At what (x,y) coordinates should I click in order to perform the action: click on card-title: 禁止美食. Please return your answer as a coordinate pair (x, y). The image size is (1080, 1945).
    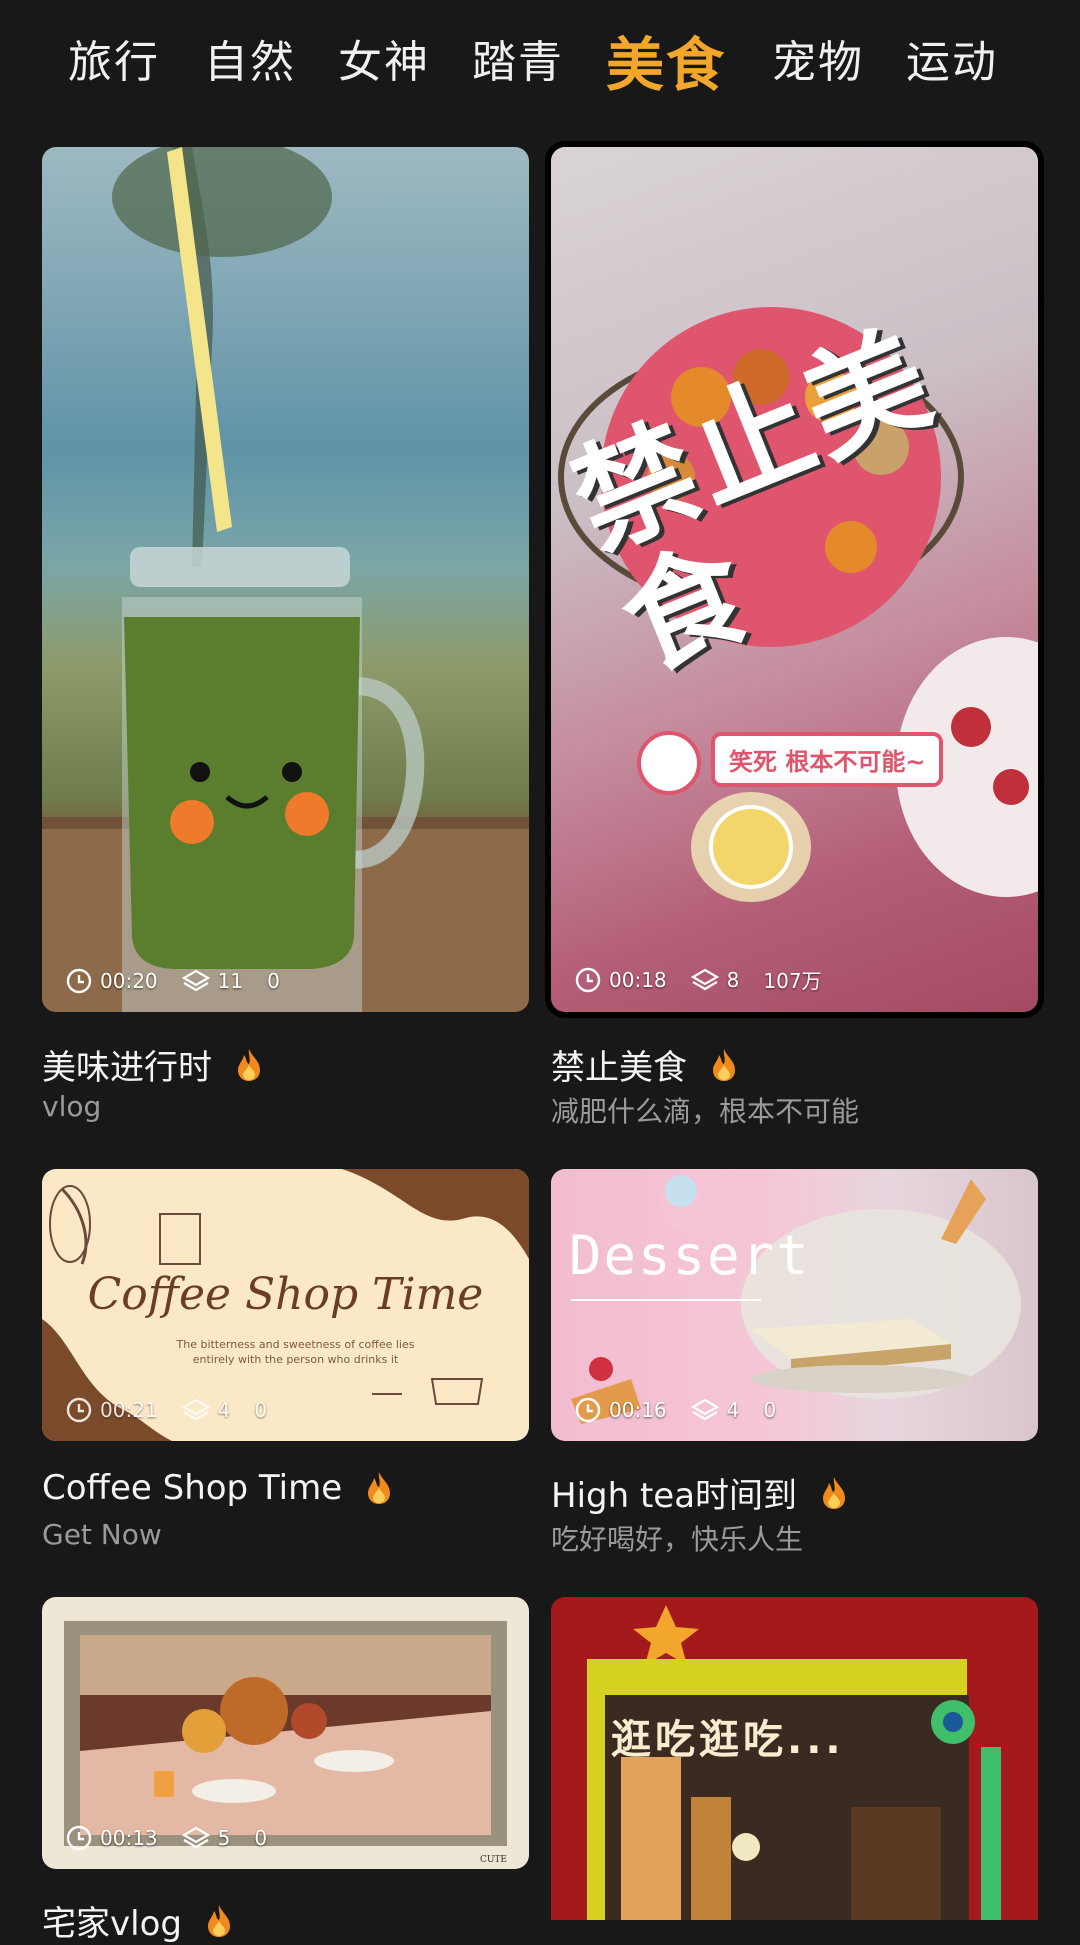
    Looking at the image, I should click on (645, 1064).